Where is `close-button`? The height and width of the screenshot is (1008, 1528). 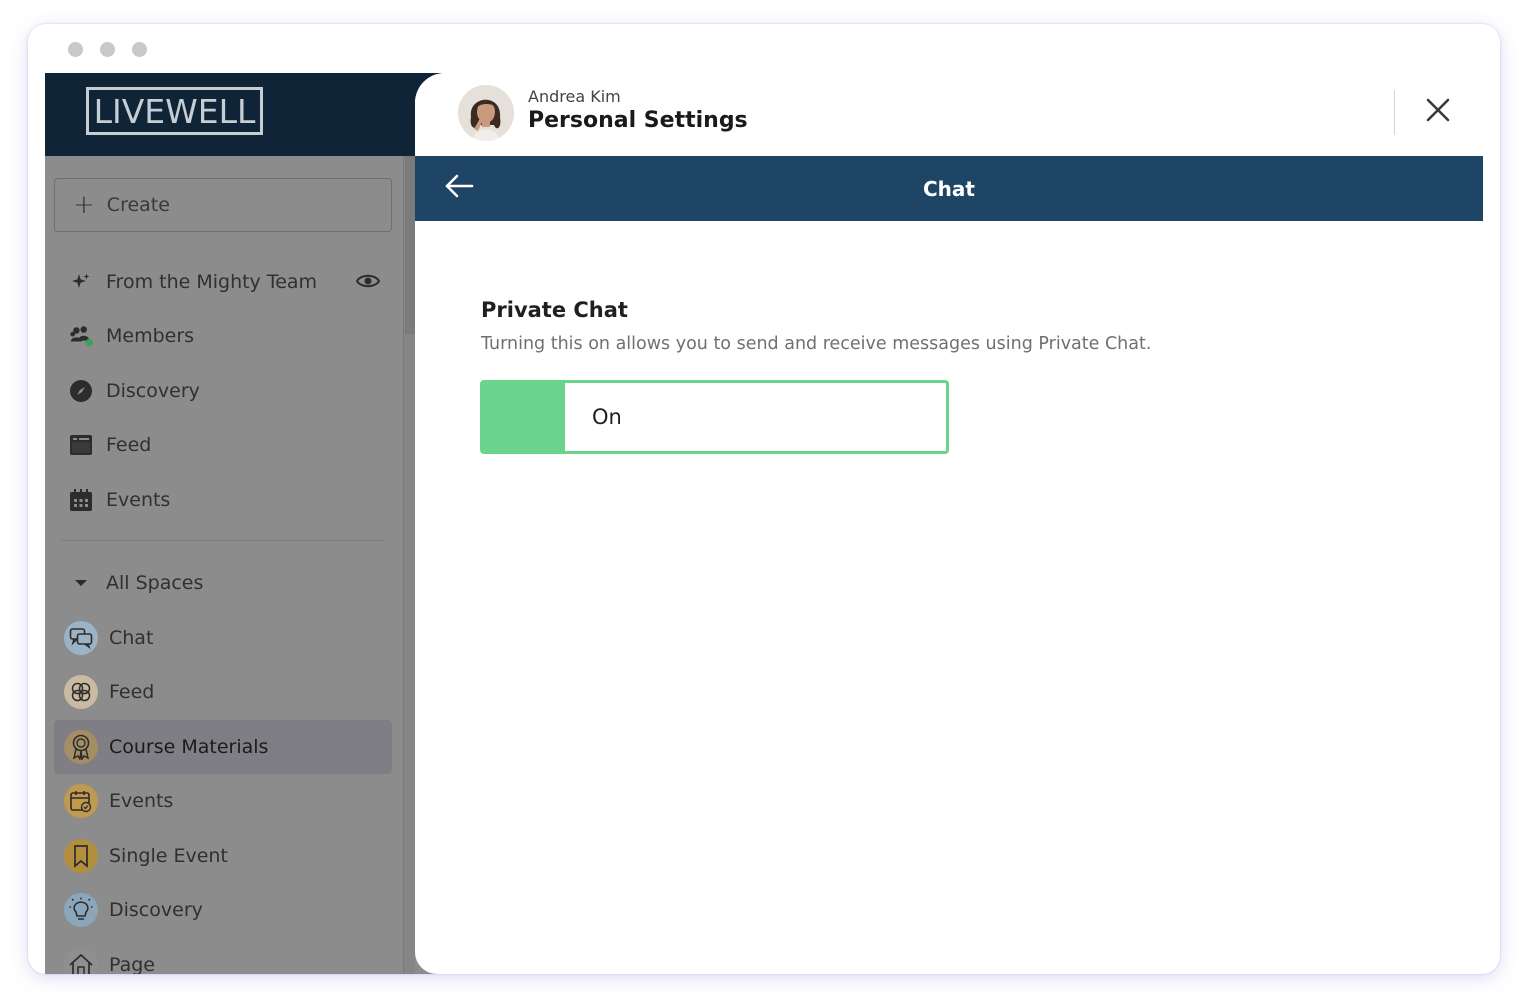
close-button is located at coordinates (1438, 112).